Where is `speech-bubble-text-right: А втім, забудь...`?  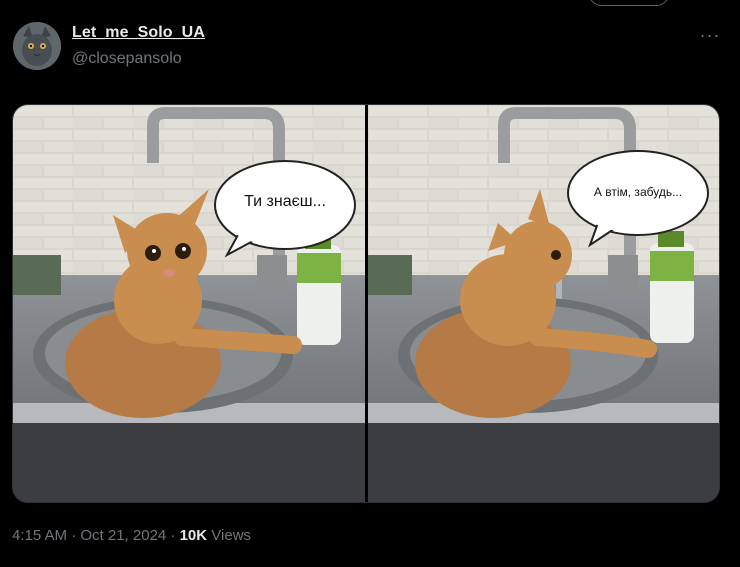 speech-bubble-text-right: А втім, забудь... is located at coordinates (638, 192).